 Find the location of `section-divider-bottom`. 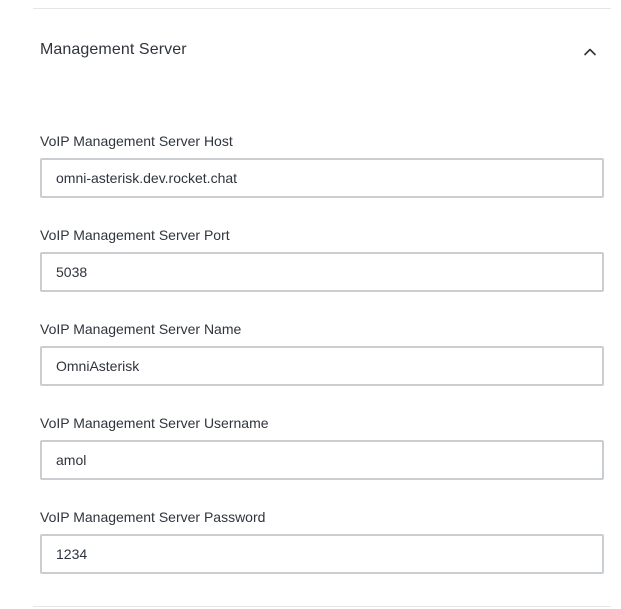

section-divider-bottom is located at coordinates (322, 606).